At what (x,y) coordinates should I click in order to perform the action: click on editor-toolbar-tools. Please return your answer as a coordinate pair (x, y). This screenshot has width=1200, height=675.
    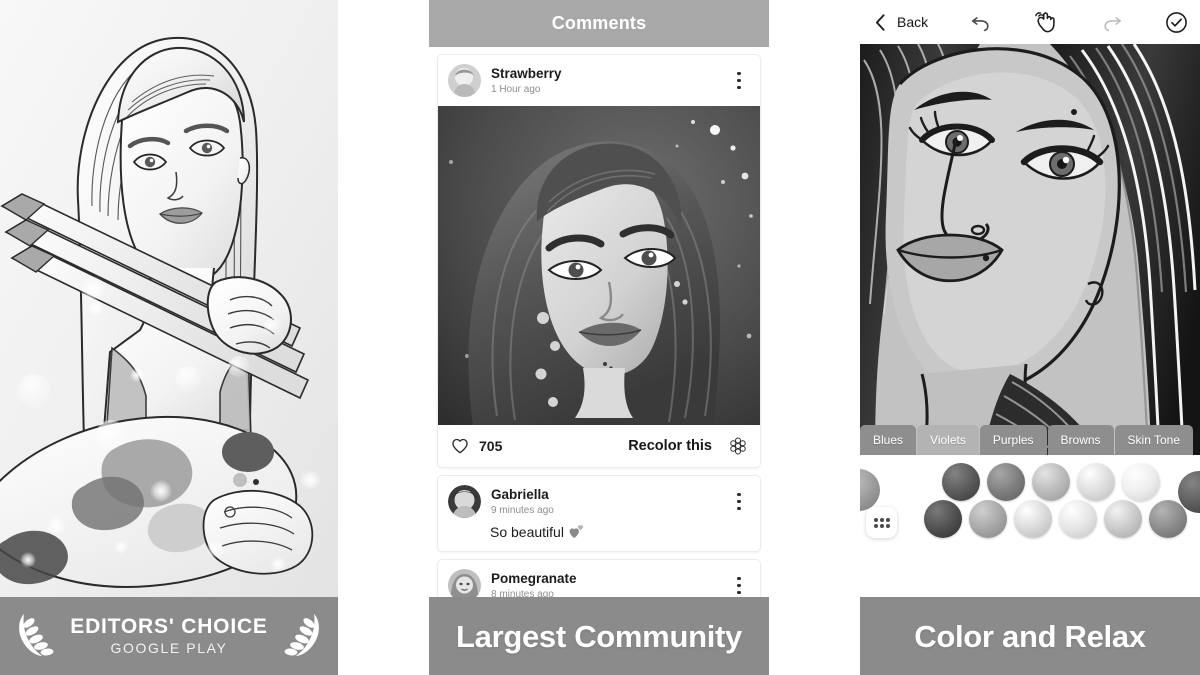
    Looking at the image, I should click on (1046, 22).